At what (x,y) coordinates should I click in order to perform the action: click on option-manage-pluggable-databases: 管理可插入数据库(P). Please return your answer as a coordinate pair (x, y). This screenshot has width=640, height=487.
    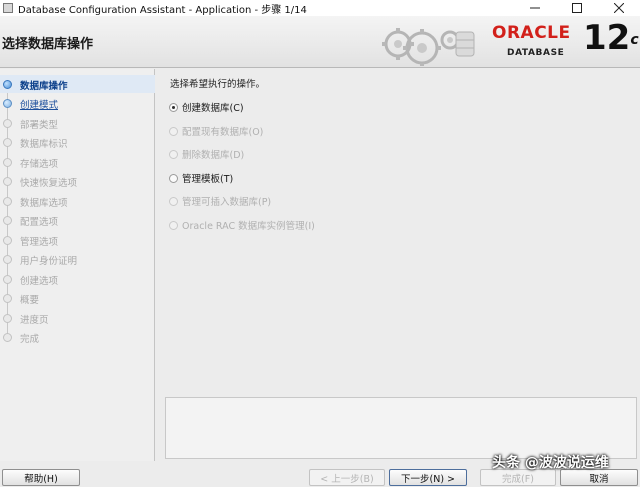
    Looking at the image, I should click on (220, 201).